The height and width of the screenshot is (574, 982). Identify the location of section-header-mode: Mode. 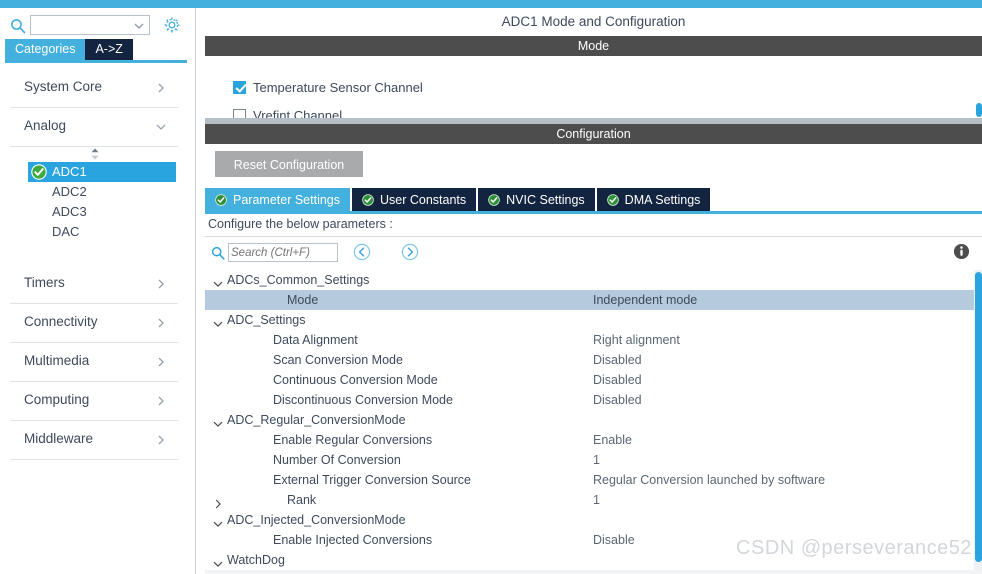
(593, 46).